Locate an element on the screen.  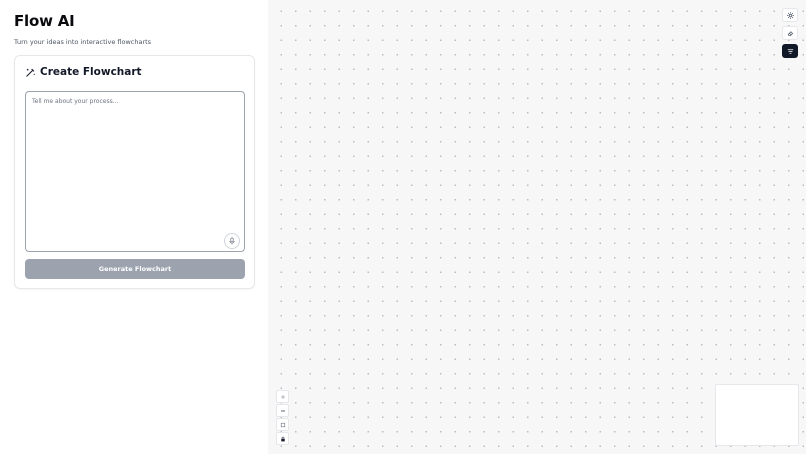
magic-wand-icon is located at coordinates (31, 72).